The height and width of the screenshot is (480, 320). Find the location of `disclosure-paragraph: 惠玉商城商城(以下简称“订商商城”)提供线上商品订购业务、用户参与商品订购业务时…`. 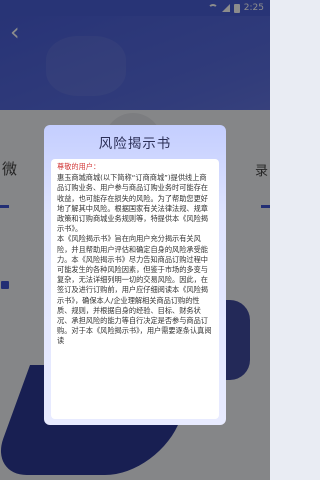

disclosure-paragraph: 惠玉商城商城(以下简称“订商商城”)提供线上商品订购业务、用户参与商品订购业务时… is located at coordinates (132, 203).